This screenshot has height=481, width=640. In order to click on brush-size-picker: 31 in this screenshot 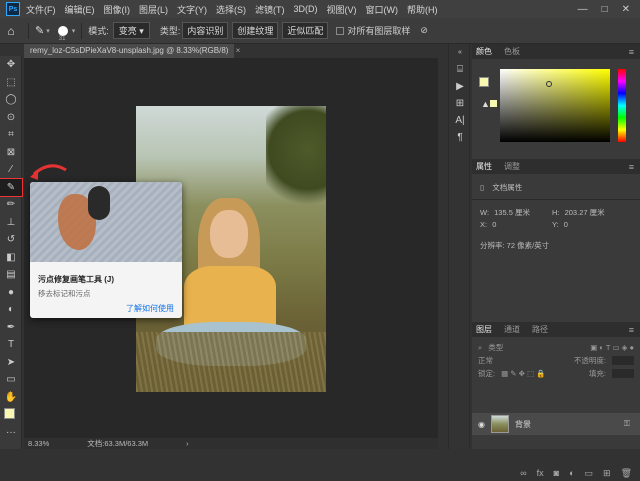, I will do `click(62, 33)`.